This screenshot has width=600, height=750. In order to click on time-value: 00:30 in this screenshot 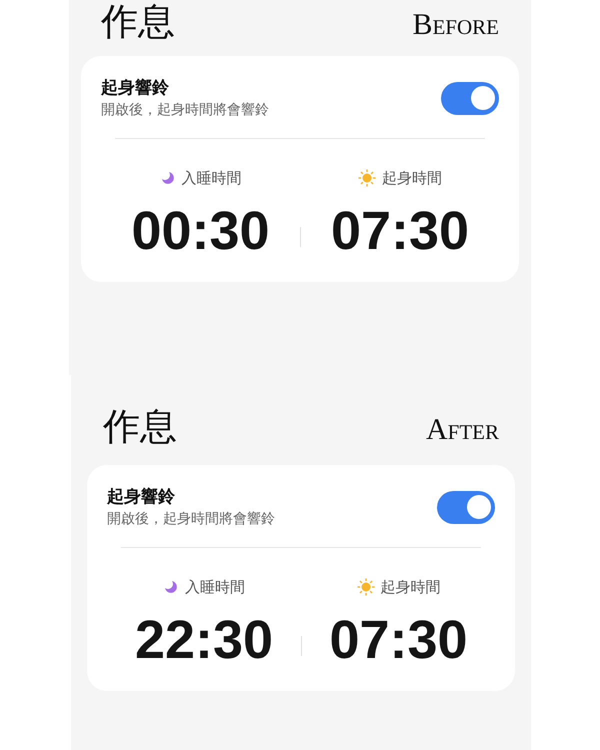, I will do `click(200, 231)`.